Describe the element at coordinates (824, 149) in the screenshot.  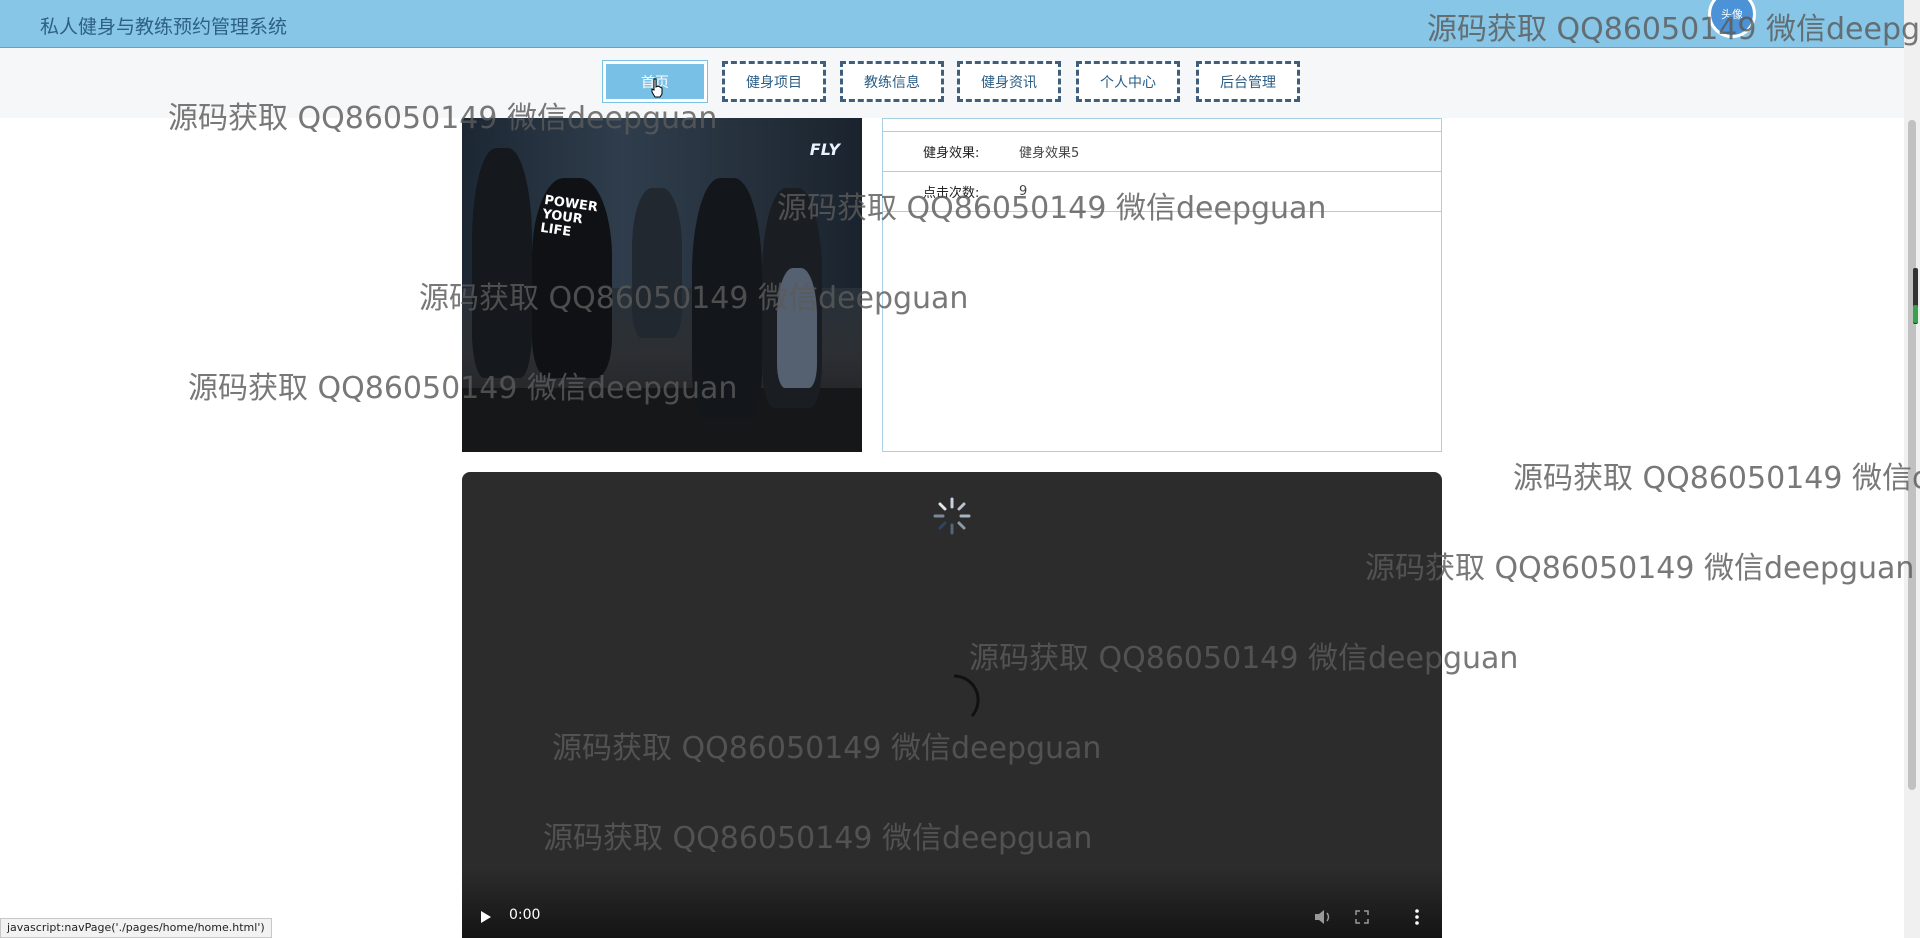
I see `photo-logo: FLY` at that location.